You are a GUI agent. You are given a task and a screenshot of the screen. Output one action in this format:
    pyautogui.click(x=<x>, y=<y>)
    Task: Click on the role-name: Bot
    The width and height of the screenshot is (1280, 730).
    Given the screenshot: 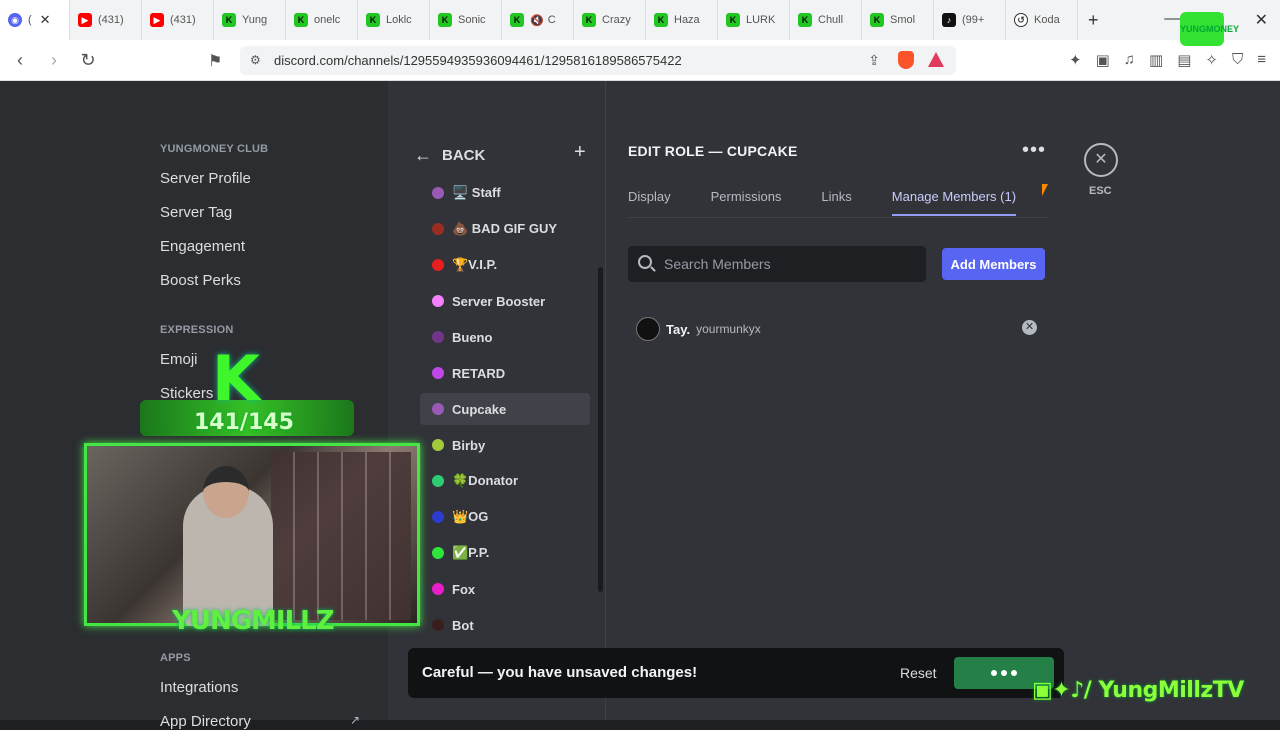 What is the action you would take?
    pyautogui.click(x=463, y=625)
    